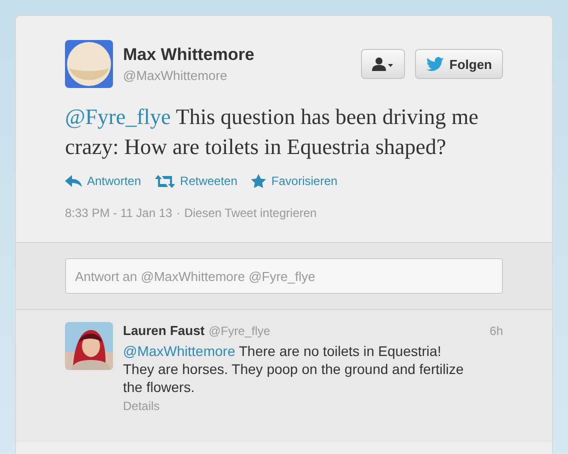 The image size is (568, 454). What do you see at coordinates (459, 64) in the screenshot?
I see `follow-button: Folgen` at bounding box center [459, 64].